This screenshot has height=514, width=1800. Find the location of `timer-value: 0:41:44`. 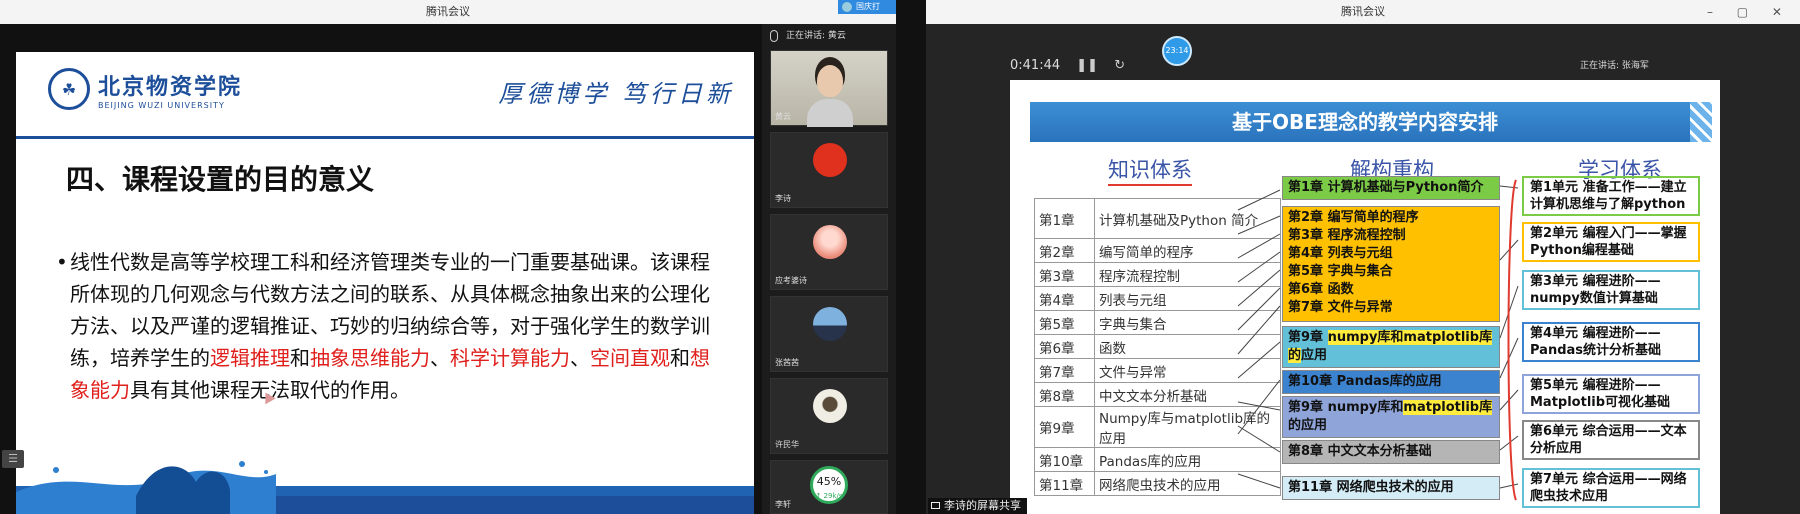

timer-value: 0:41:44 is located at coordinates (1035, 65).